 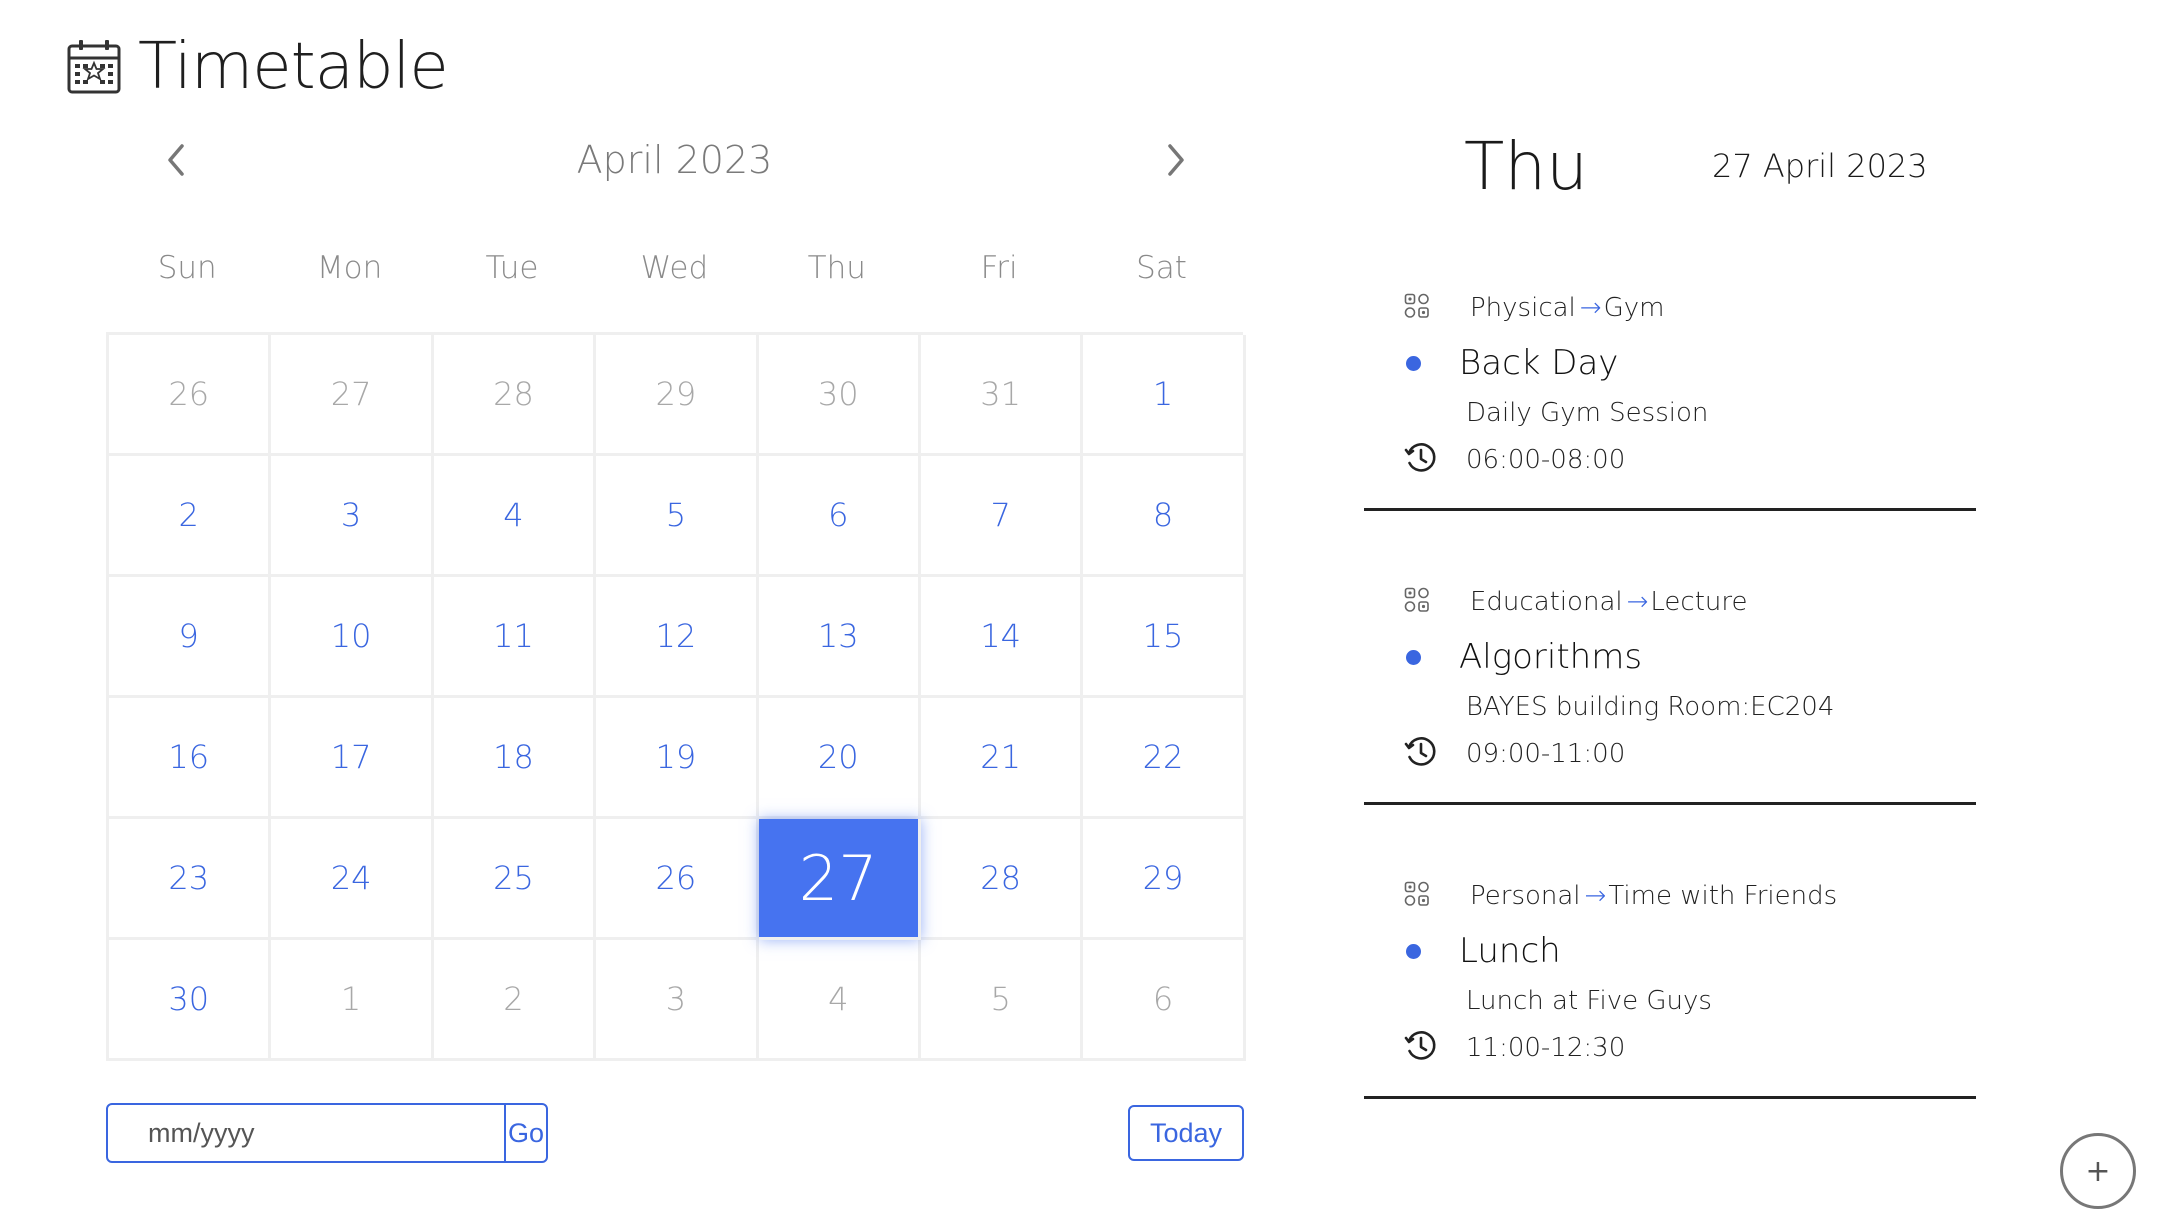 I want to click on event-time-row: 09:00-11:00, so click(x=1514, y=754).